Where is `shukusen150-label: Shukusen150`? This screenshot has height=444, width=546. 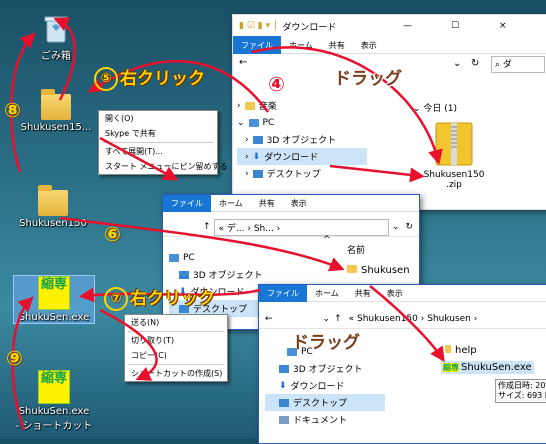 shukusen150-label: Shukusen150 is located at coordinates (53, 223).